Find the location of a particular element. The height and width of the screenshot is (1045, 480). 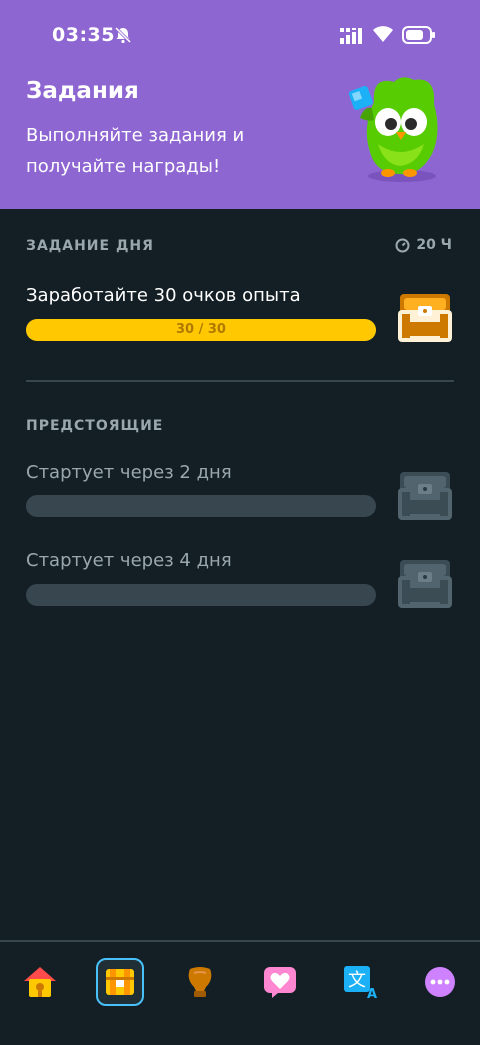

upcoming-label: ПРЕДСТОЯЩИЕ is located at coordinates (95, 426).